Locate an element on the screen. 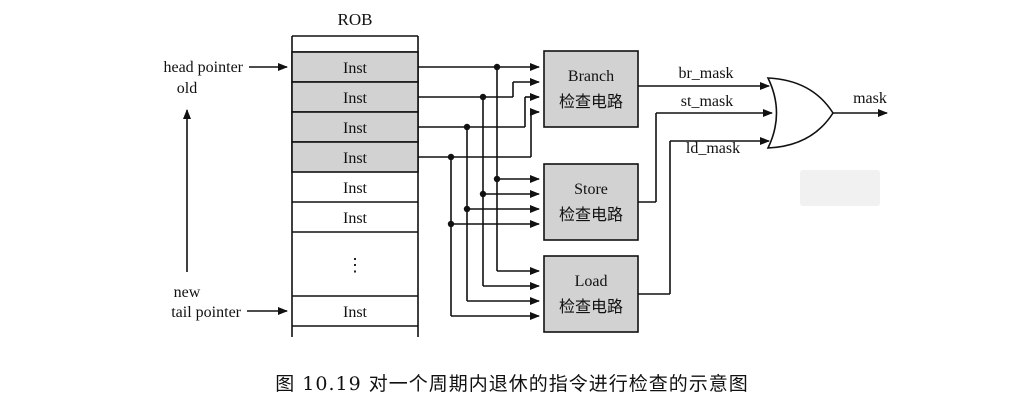 This screenshot has width=1024, height=407. head-pointer-label: head pointer is located at coordinates (203, 67).